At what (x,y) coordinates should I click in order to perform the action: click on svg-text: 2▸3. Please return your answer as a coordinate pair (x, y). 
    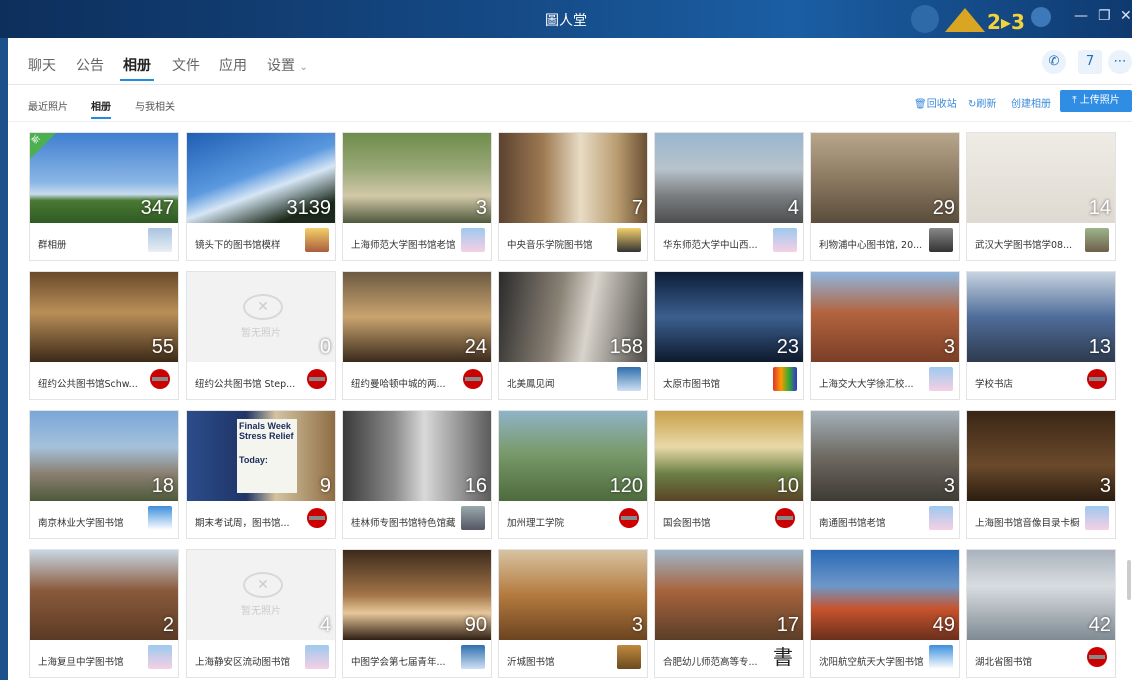
    Looking at the image, I should click on (1006, 22).